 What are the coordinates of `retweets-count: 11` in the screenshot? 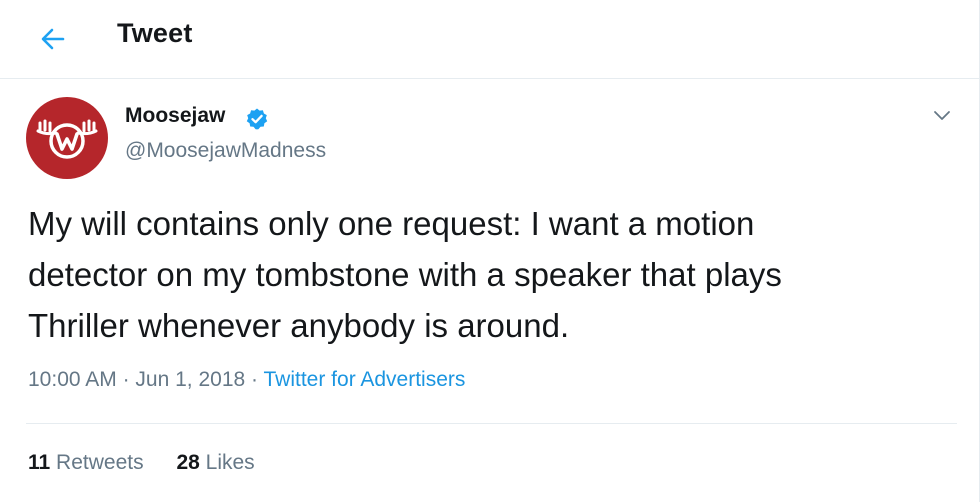 It's located at (39, 462).